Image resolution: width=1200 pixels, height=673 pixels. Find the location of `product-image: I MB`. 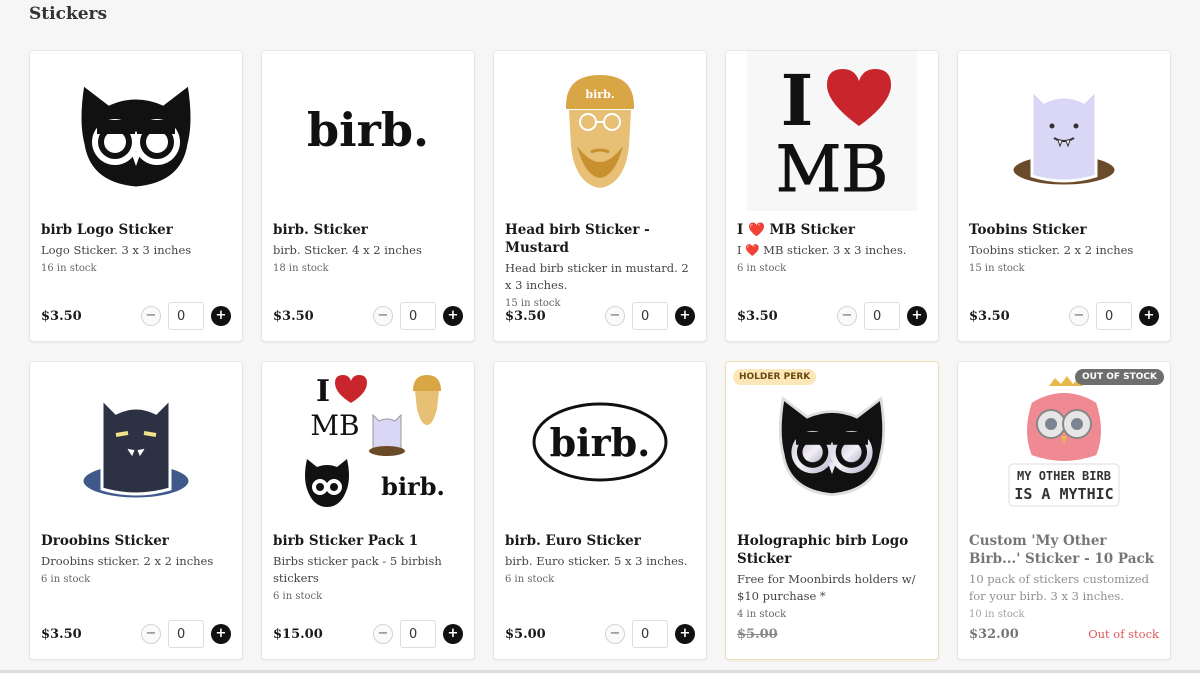

product-image: I MB is located at coordinates (832, 131).